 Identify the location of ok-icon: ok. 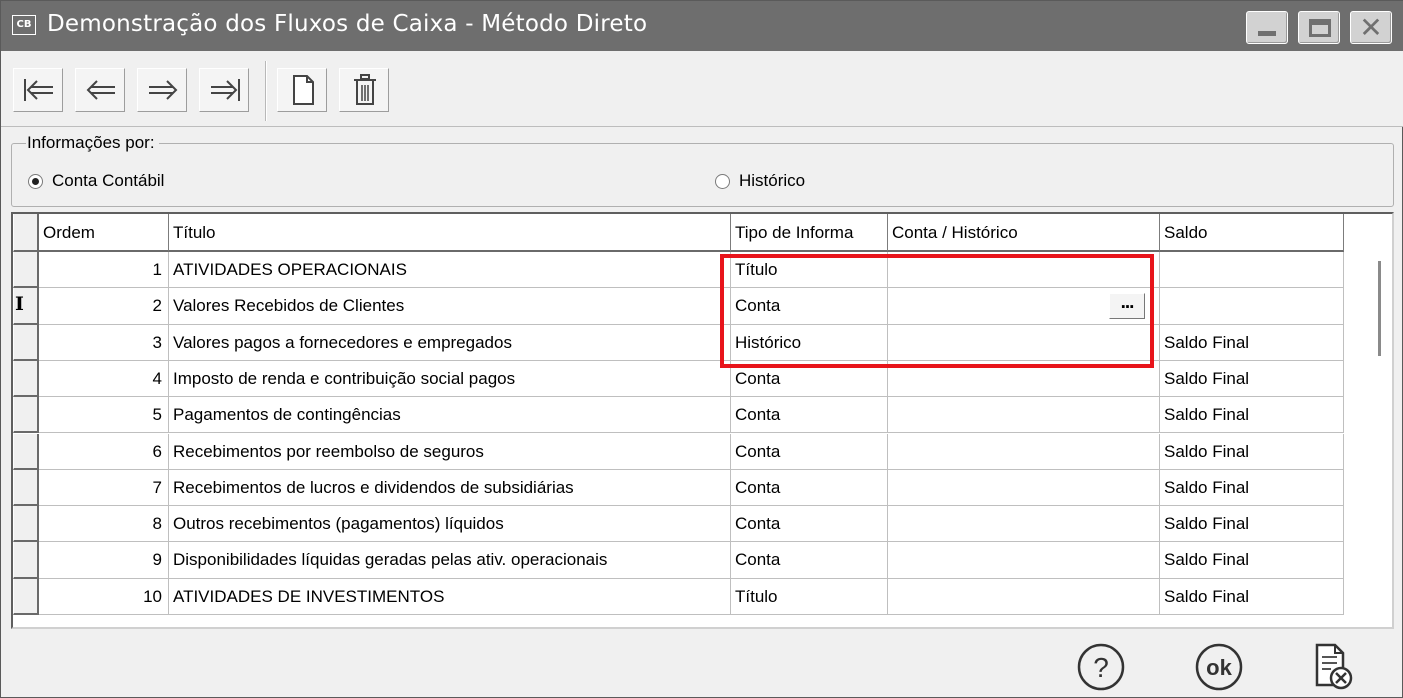
(1219, 667).